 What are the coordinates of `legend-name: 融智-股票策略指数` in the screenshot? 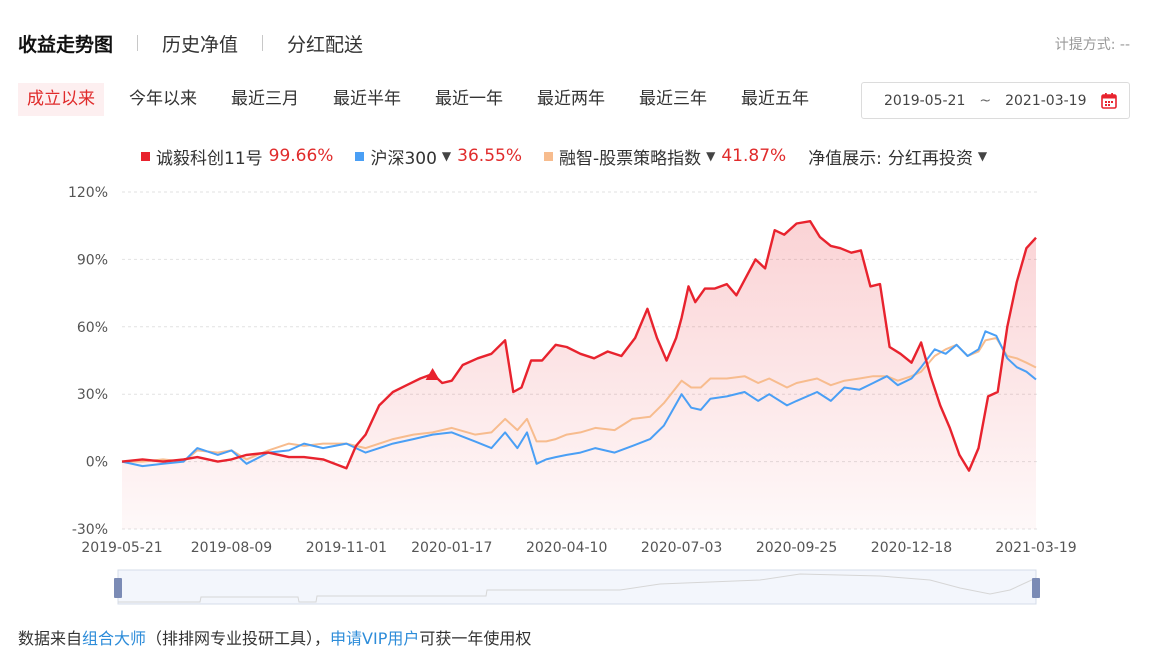 It's located at (630, 158).